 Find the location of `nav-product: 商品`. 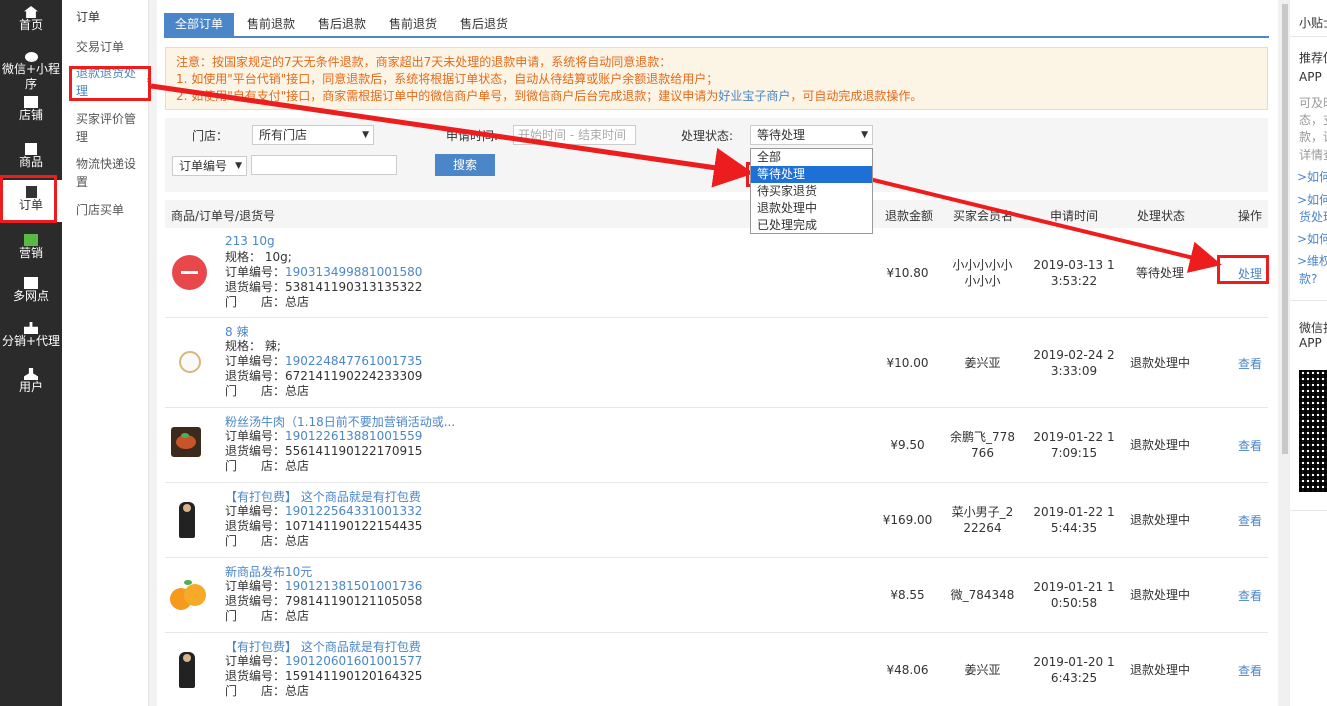

nav-product: 商品 is located at coordinates (31, 160).